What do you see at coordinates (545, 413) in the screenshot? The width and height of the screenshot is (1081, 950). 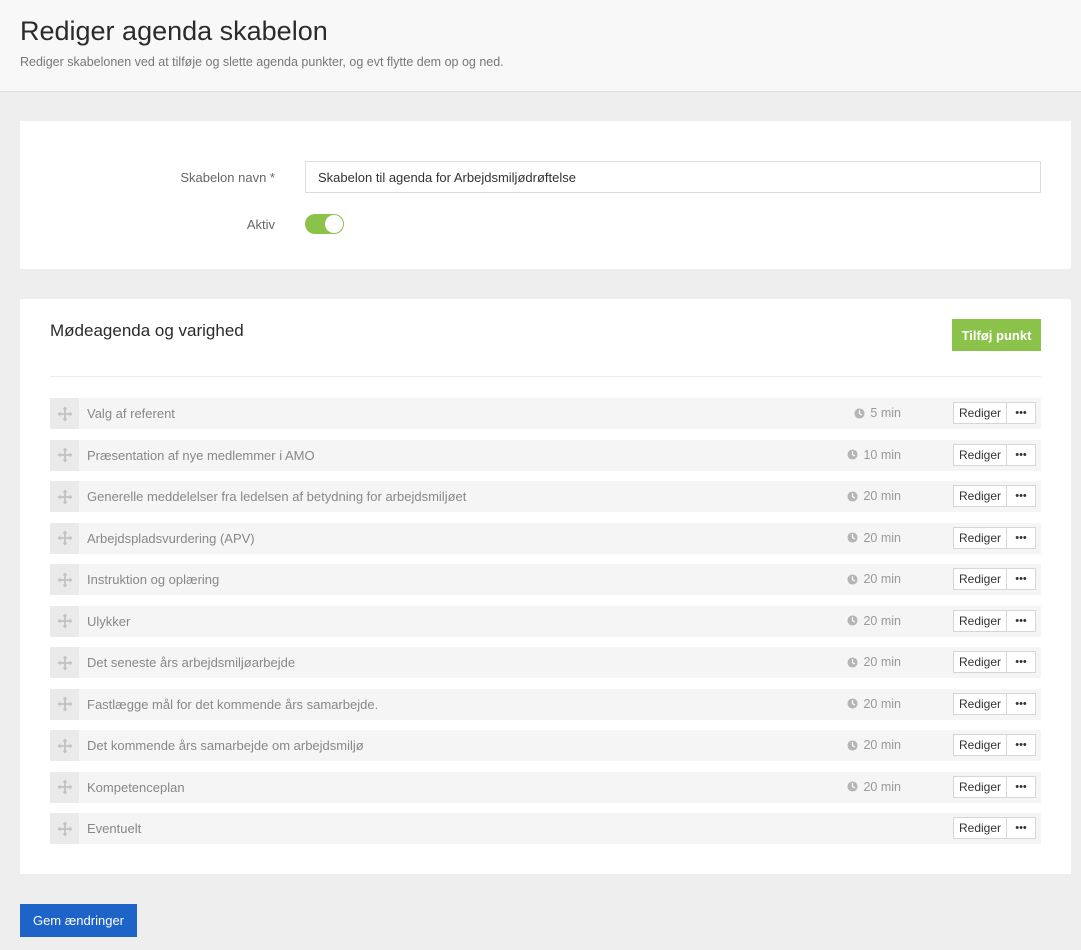 I see `agenda-item-row: Valg af referent 5 min Rediger •••` at bounding box center [545, 413].